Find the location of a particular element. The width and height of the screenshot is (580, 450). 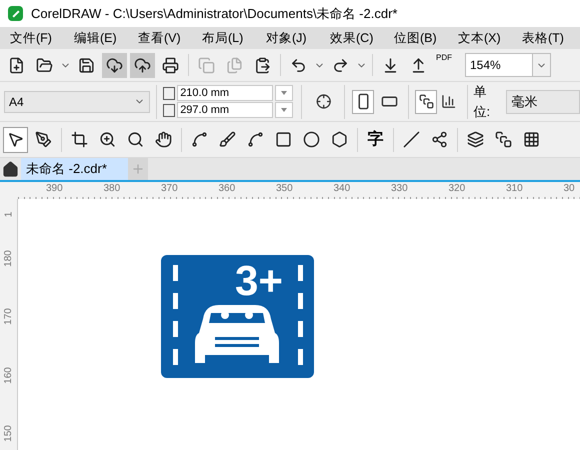

app-logo-icon is located at coordinates (15, 13).